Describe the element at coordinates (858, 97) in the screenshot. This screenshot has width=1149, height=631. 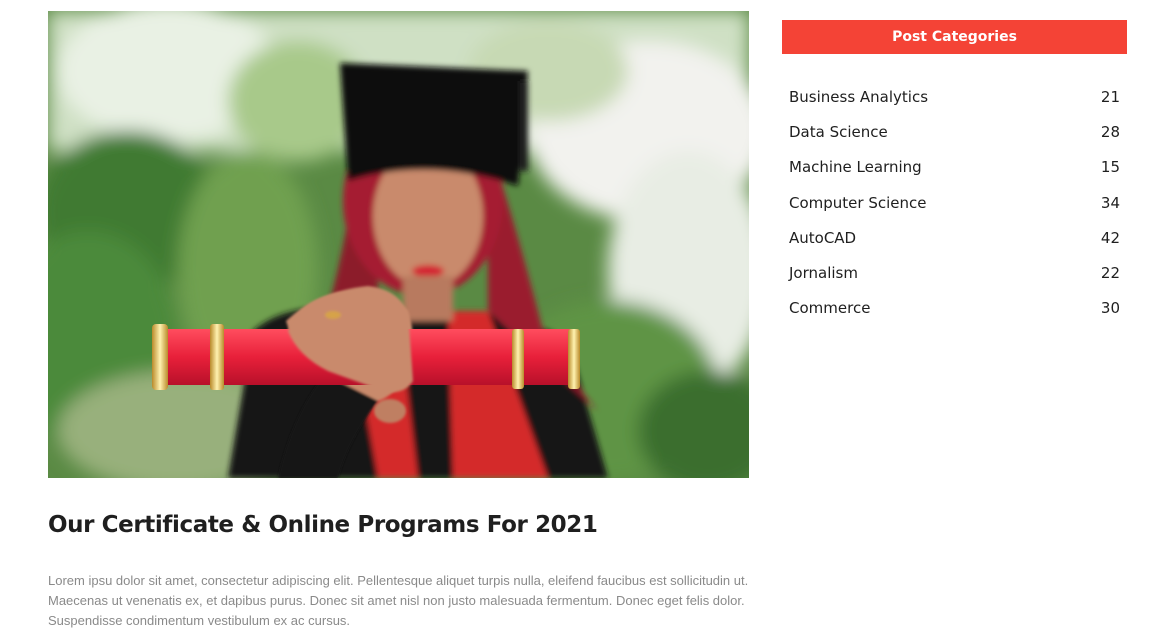
I see `category-label: Business Analytics` at that location.